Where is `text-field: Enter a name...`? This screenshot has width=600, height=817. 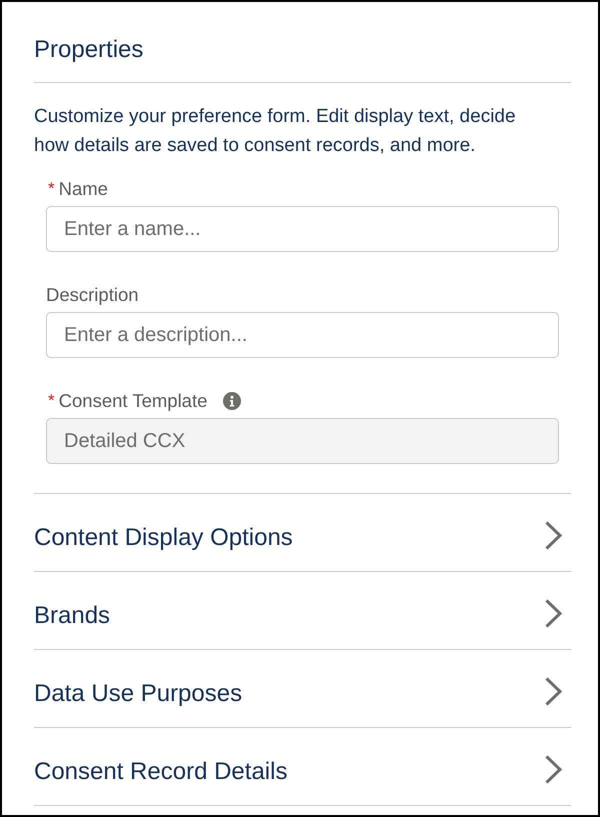 text-field: Enter a name... is located at coordinates (302, 229).